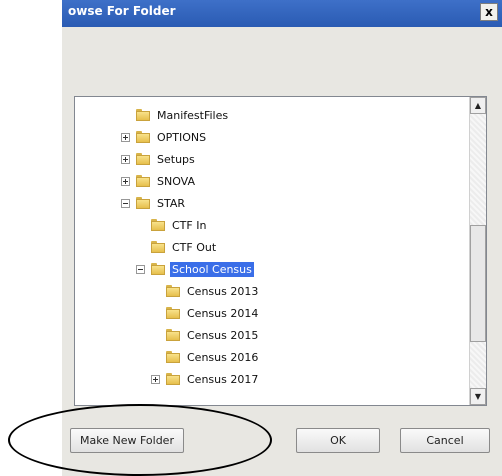  I want to click on tree-item-census-2015: Census 2015, so click(213, 335).